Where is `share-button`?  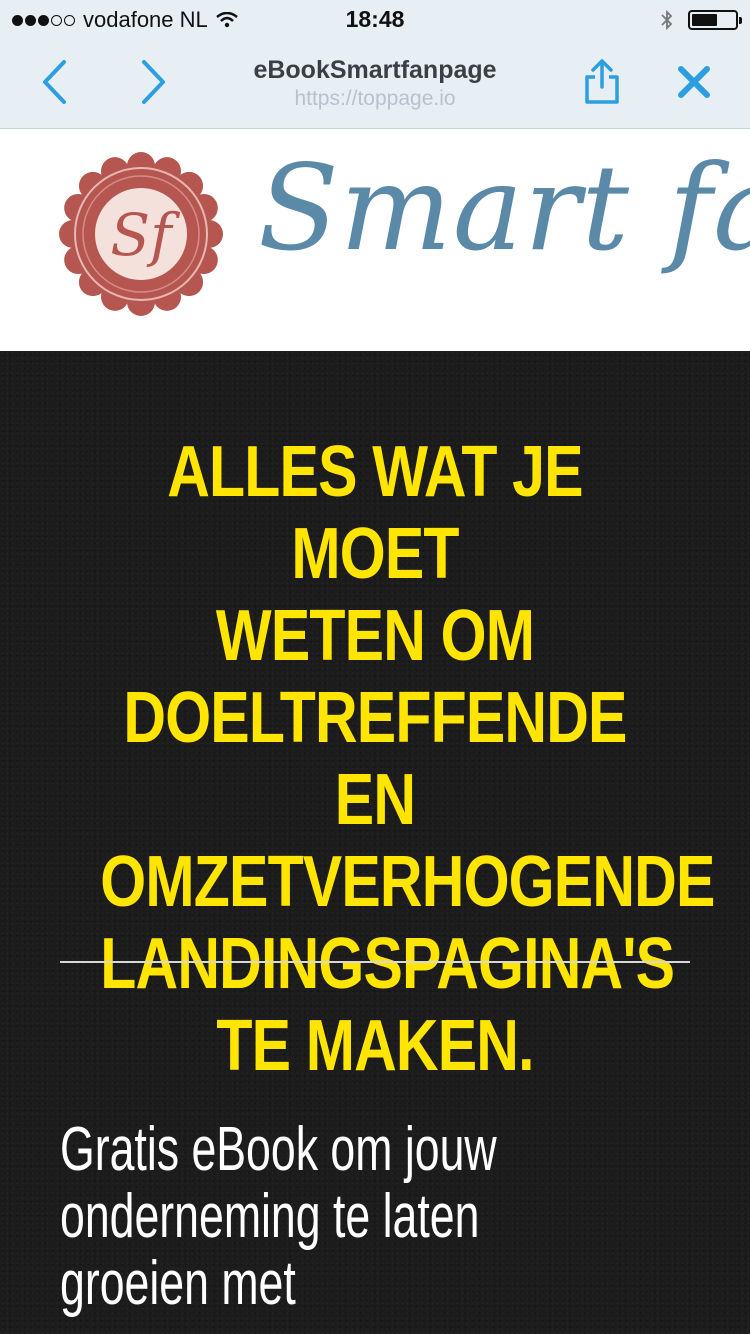
share-button is located at coordinates (602, 82).